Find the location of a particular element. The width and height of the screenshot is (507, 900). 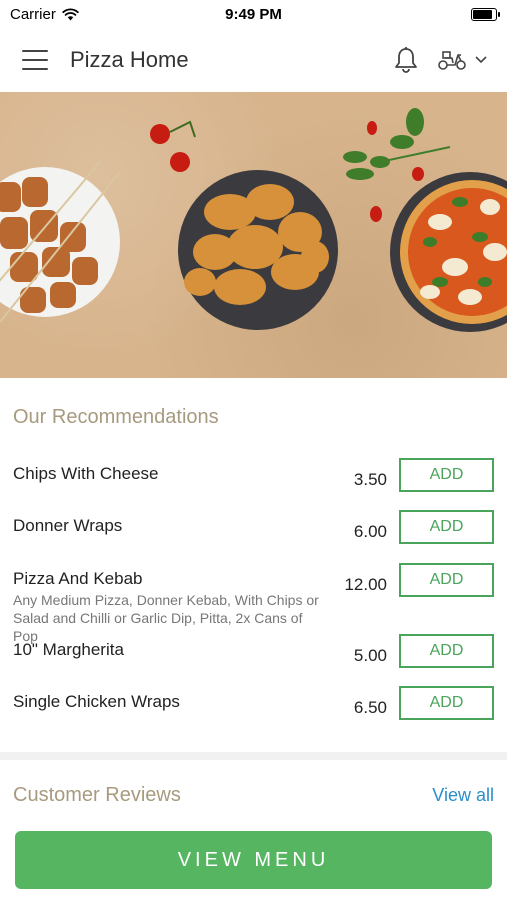

item-price: 6.50 is located at coordinates (370, 707).